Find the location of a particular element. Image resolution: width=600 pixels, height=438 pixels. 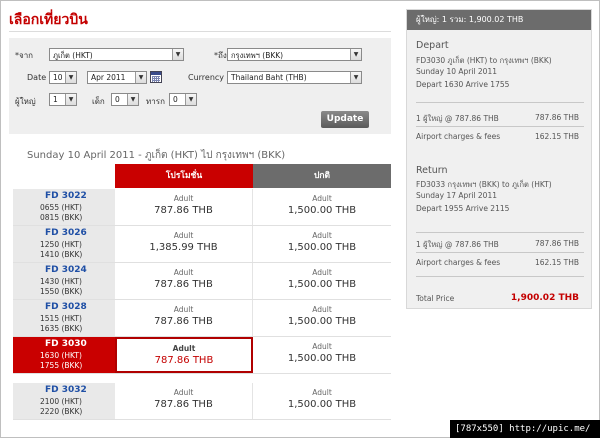

flight-info-cell: FD 3022 0655 (HKT) 0815 (BKK) is located at coordinates (64, 207).